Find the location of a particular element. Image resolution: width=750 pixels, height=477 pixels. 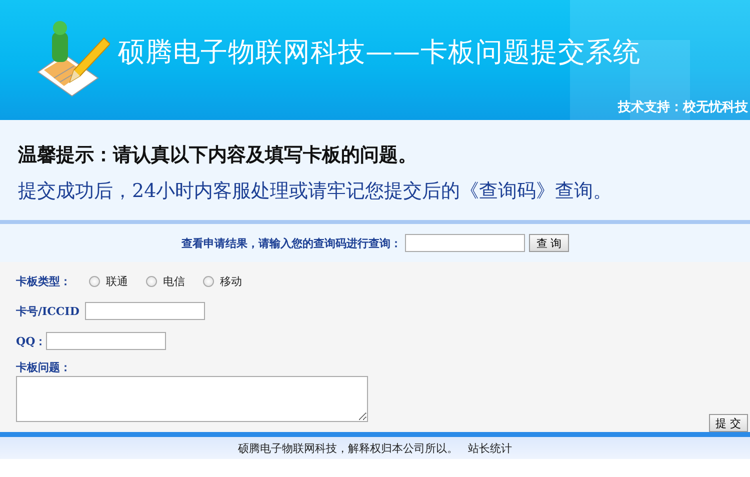

radio-label: 联通 is located at coordinates (117, 281).